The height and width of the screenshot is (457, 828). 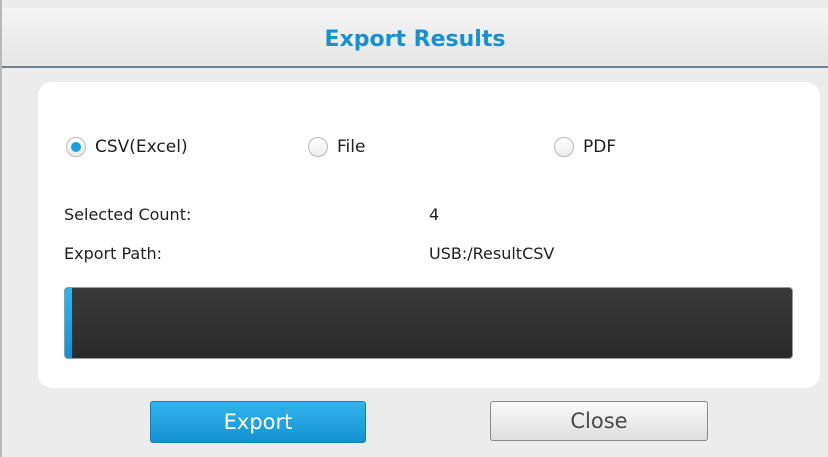 I want to click on export-progress-bar, so click(x=428, y=323).